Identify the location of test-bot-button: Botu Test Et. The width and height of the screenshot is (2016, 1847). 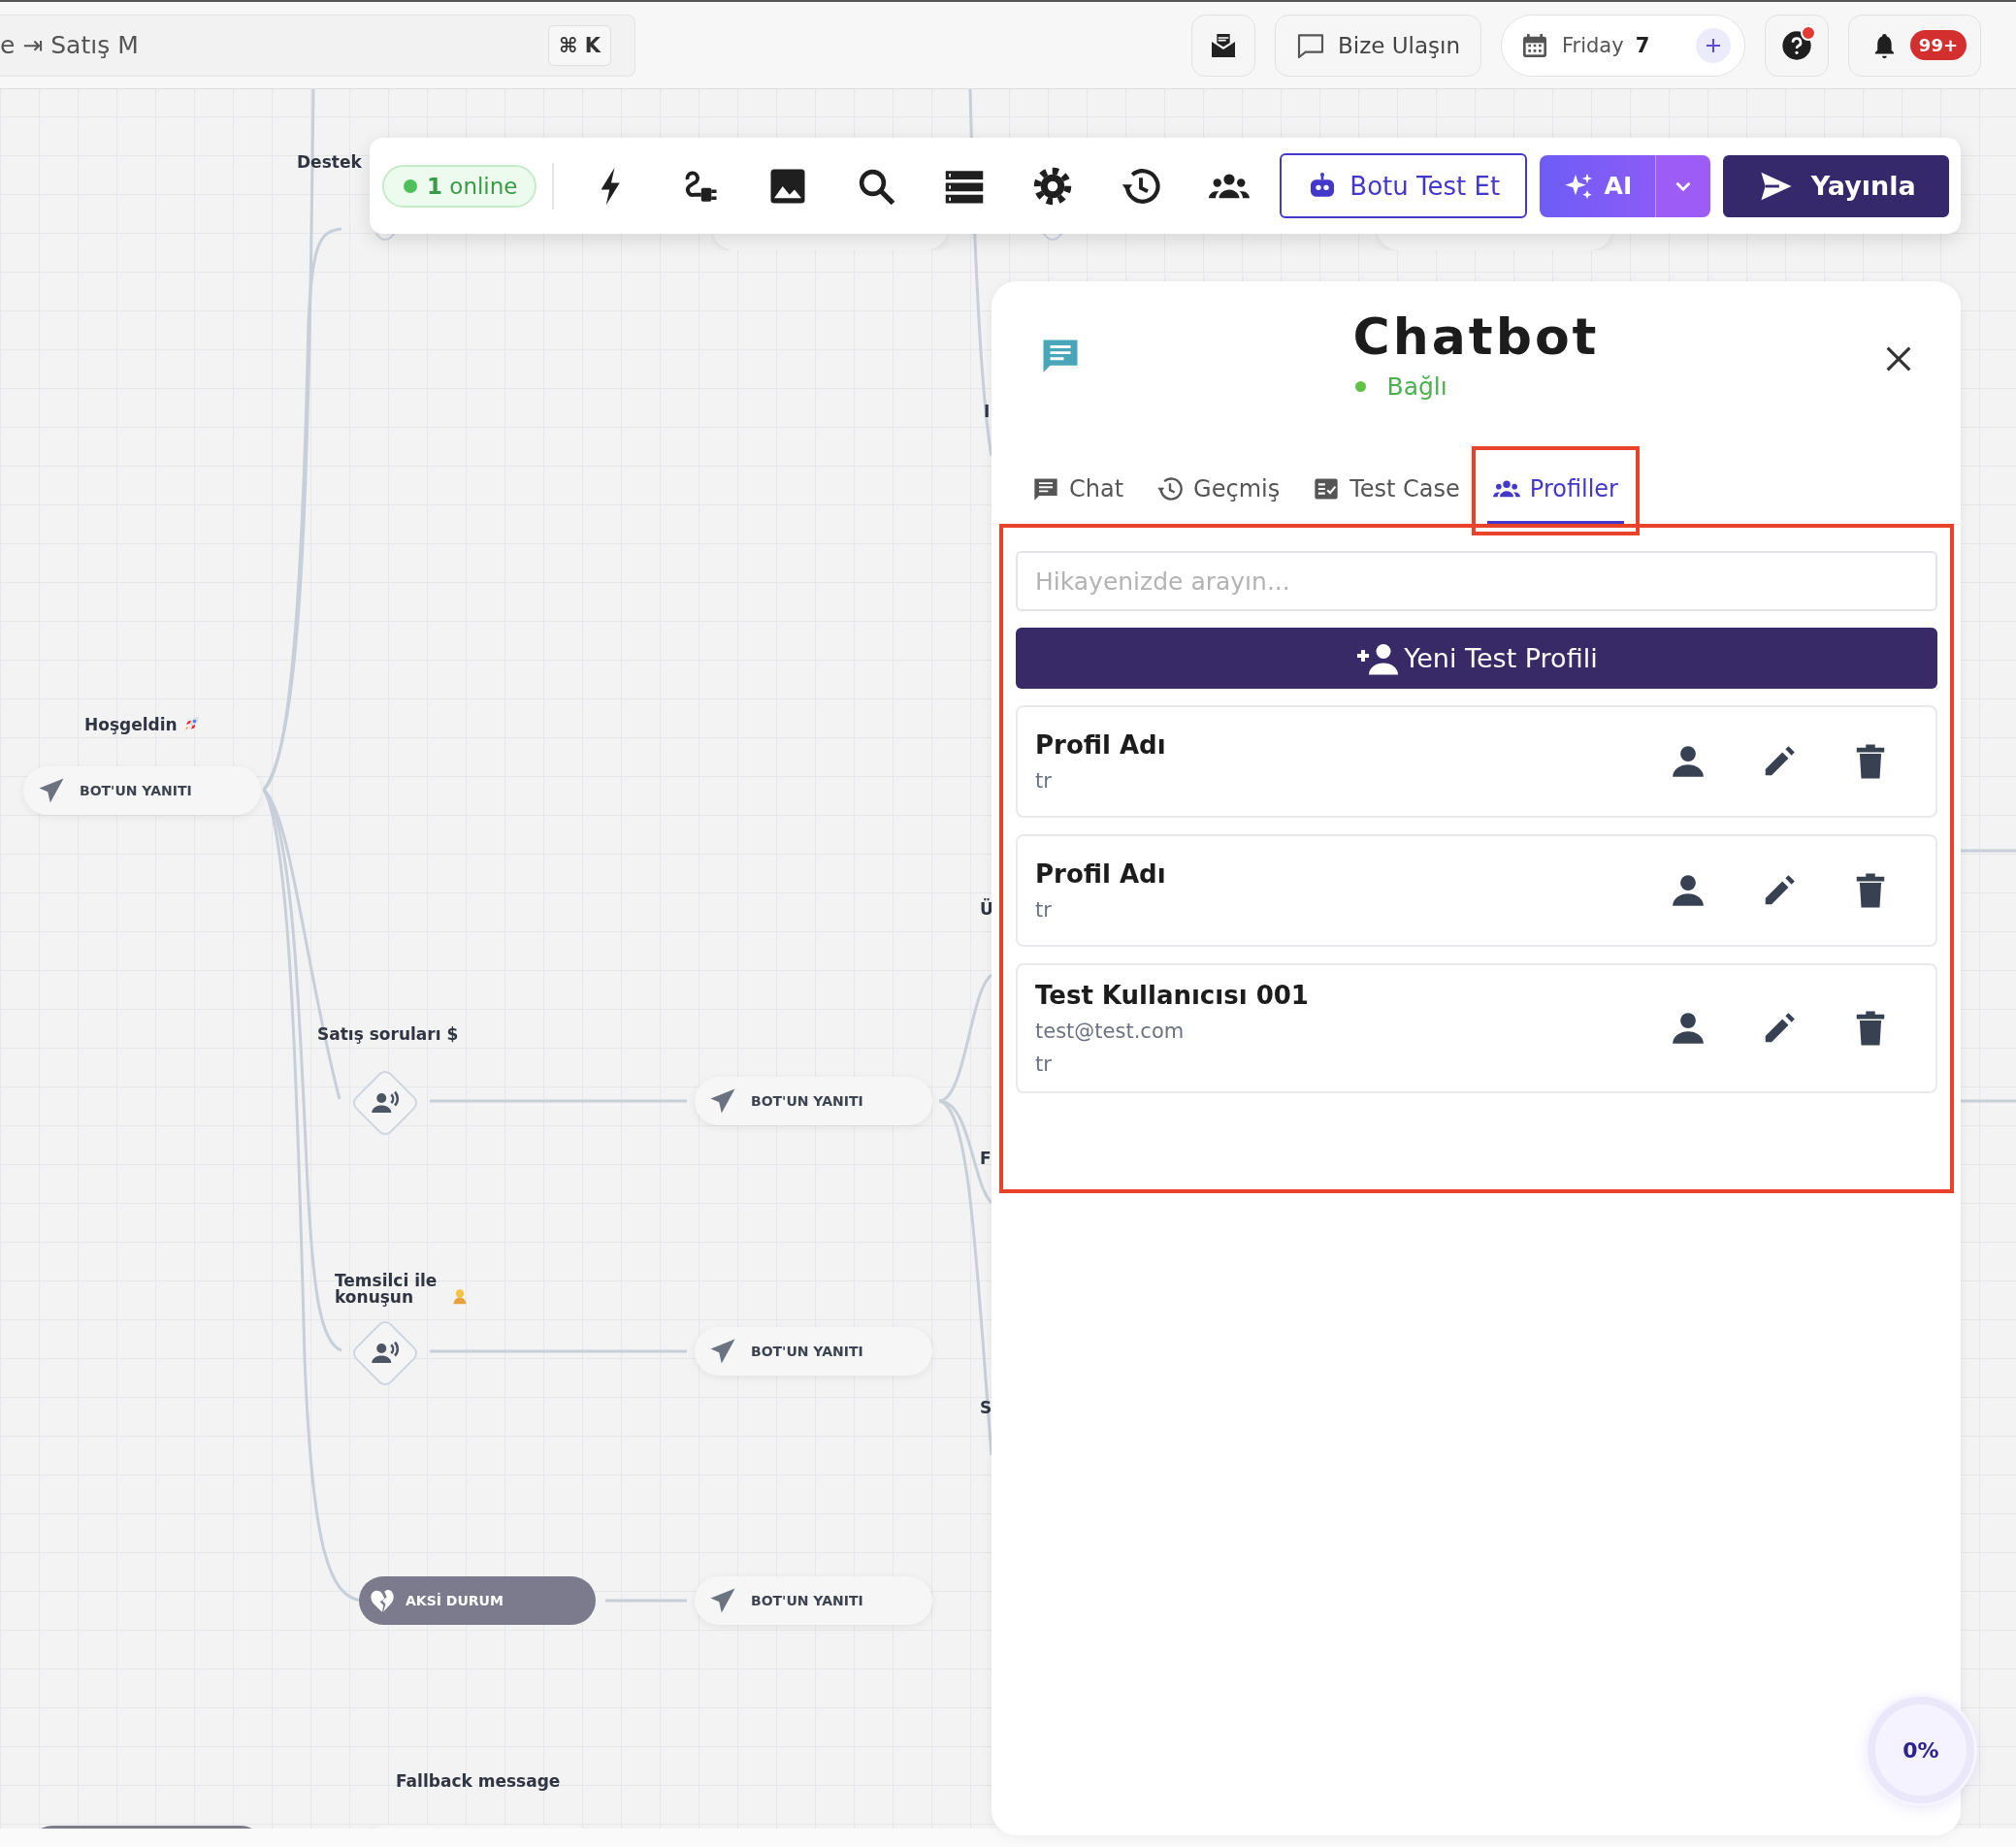
(1404, 186).